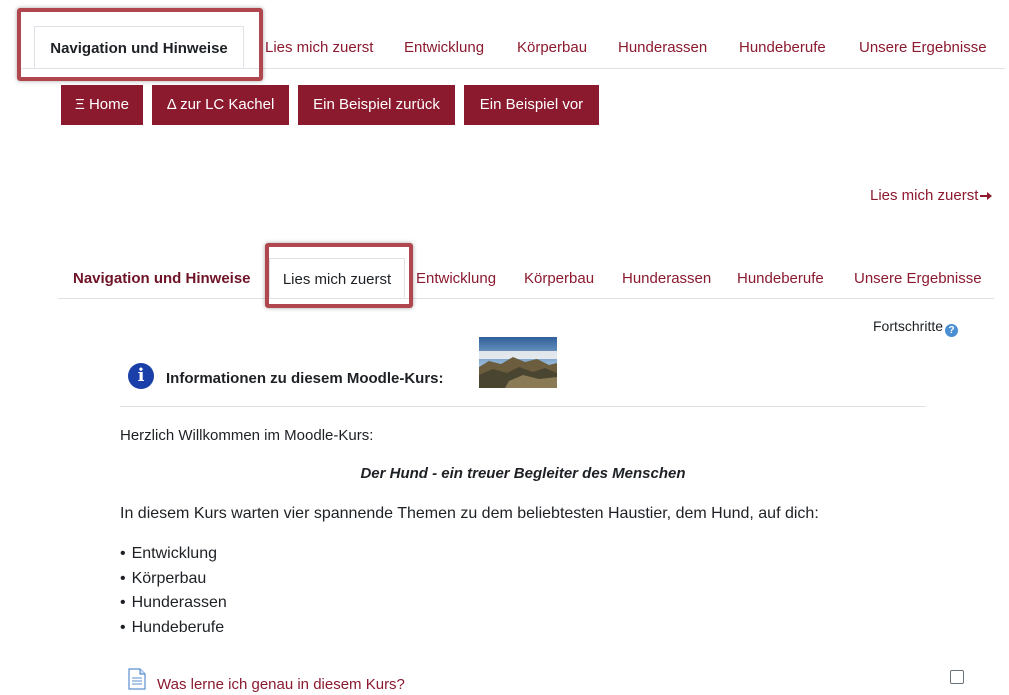 This screenshot has height=695, width=1009. I want to click on section-tab-entwicklung: Entwicklung, so click(456, 278).